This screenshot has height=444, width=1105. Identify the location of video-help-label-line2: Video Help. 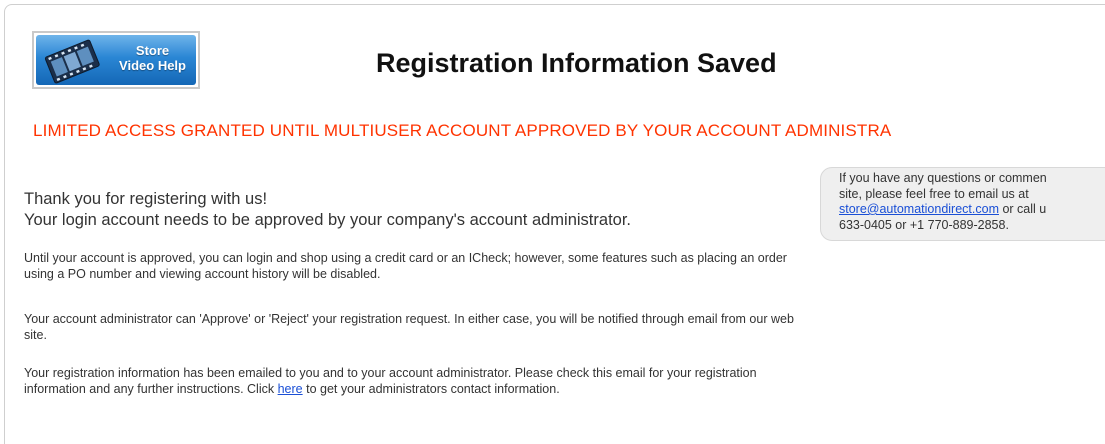
(152, 65).